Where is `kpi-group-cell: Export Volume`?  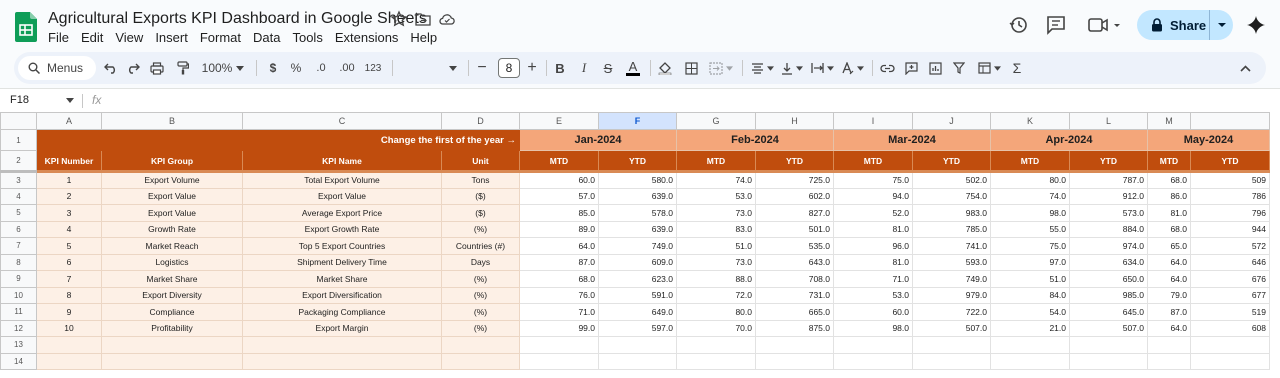 kpi-group-cell: Export Volume is located at coordinates (172, 180).